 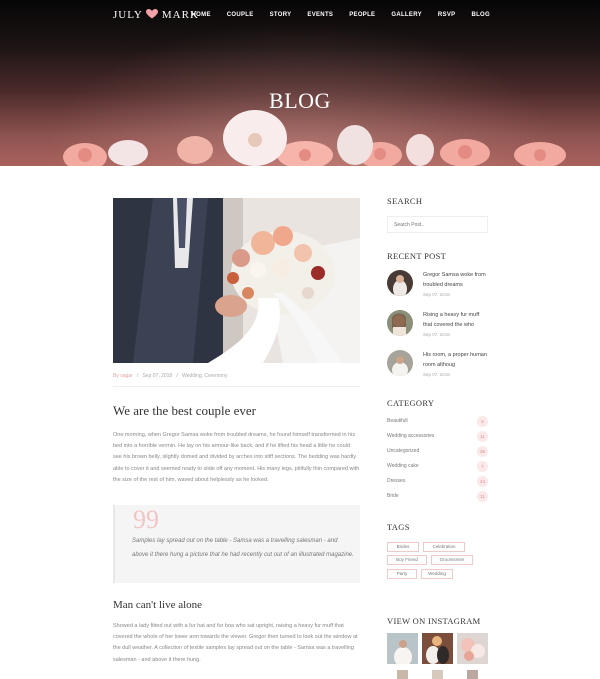 What do you see at coordinates (128, 15) in the screenshot?
I see `logo-left-text: JULY` at bounding box center [128, 15].